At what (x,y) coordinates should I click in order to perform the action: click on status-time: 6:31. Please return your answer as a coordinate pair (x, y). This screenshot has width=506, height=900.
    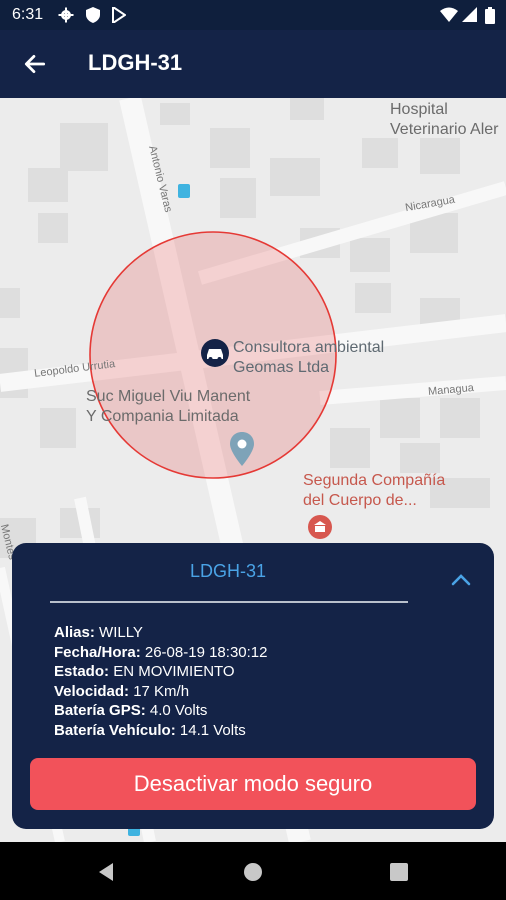
    Looking at the image, I should click on (28, 14).